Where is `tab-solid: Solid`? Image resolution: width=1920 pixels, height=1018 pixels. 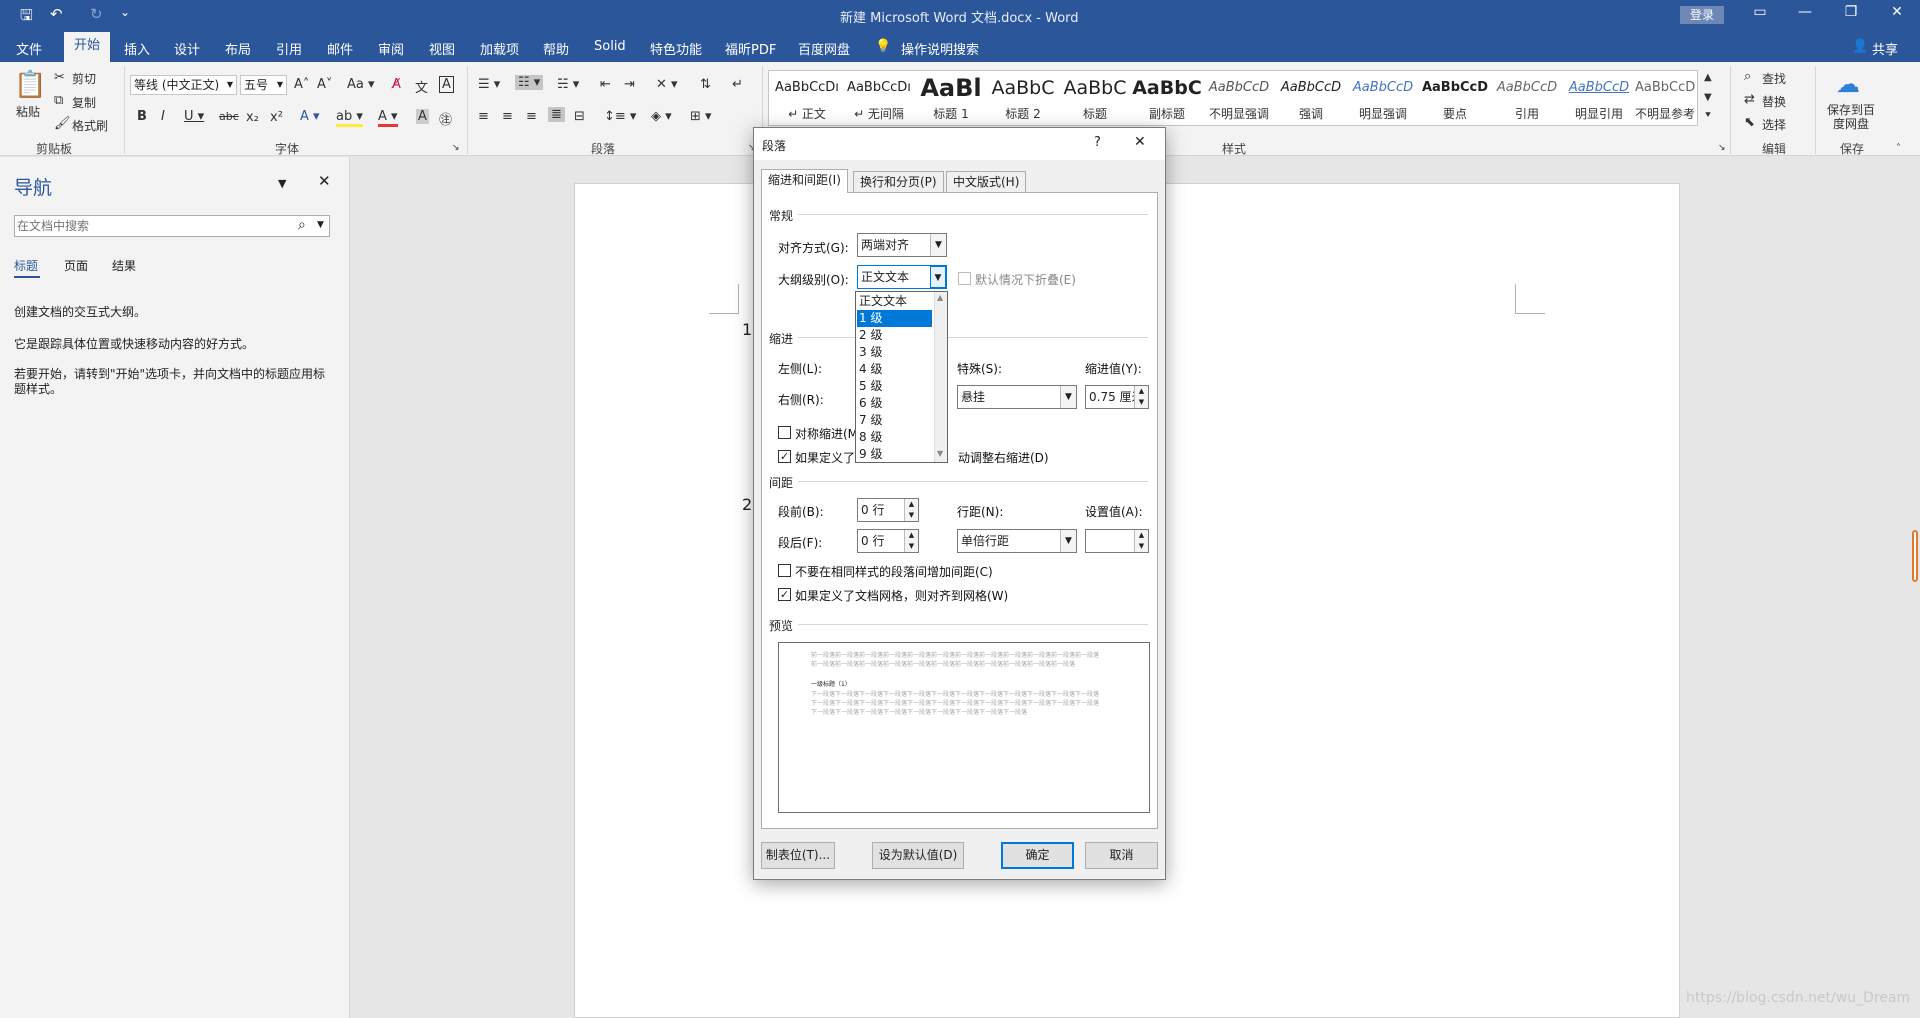
tab-solid: Solid is located at coordinates (610, 46).